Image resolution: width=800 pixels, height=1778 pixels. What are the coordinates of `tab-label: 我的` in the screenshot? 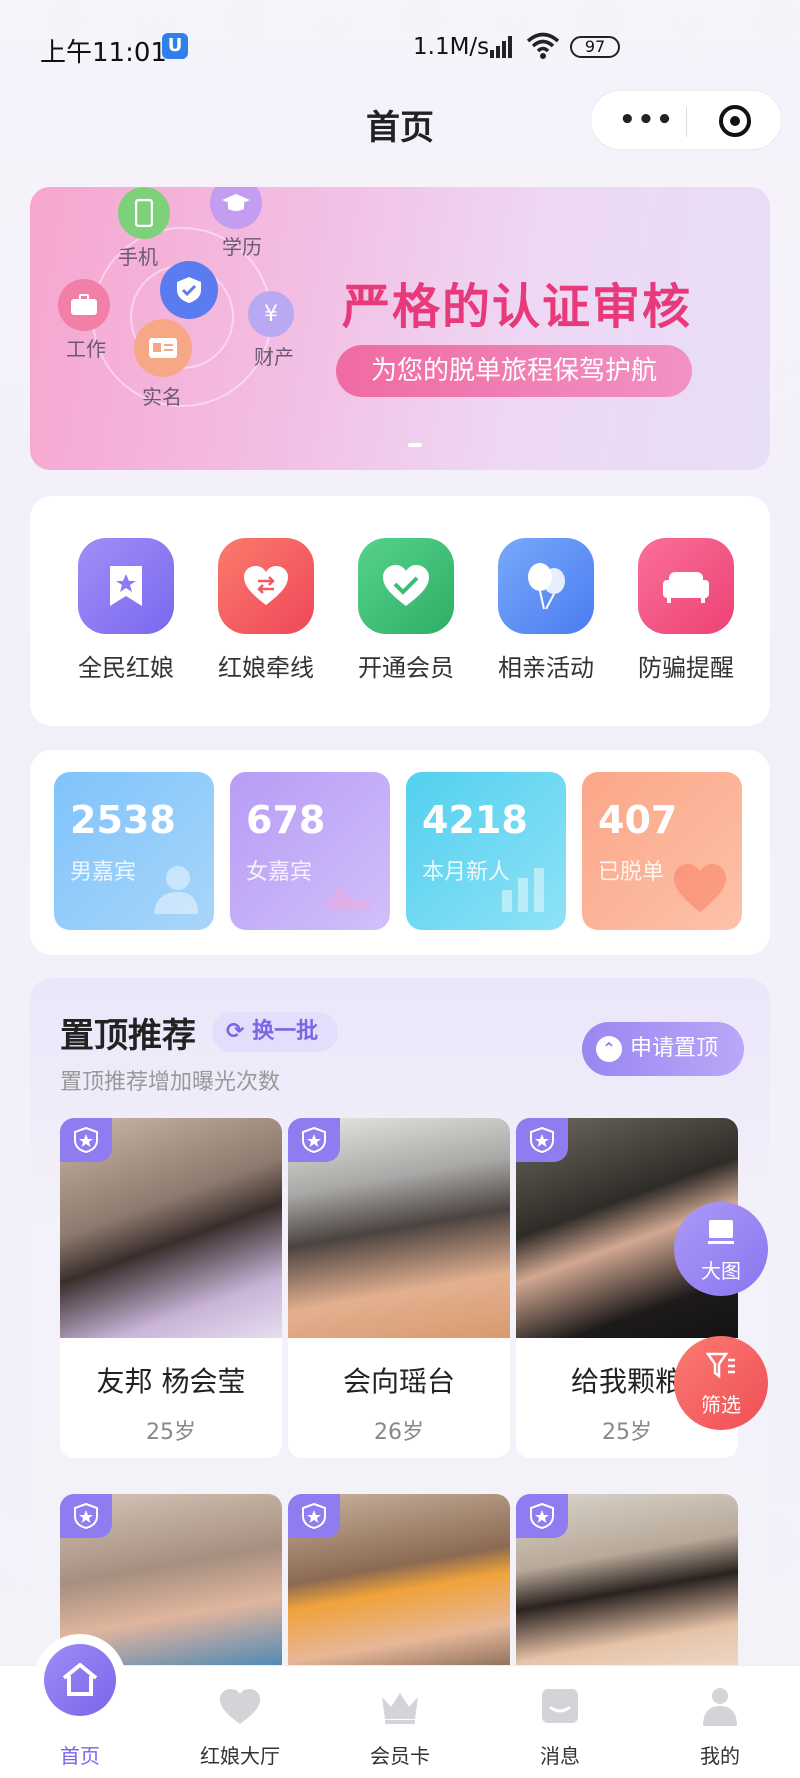 It's located at (720, 1756).